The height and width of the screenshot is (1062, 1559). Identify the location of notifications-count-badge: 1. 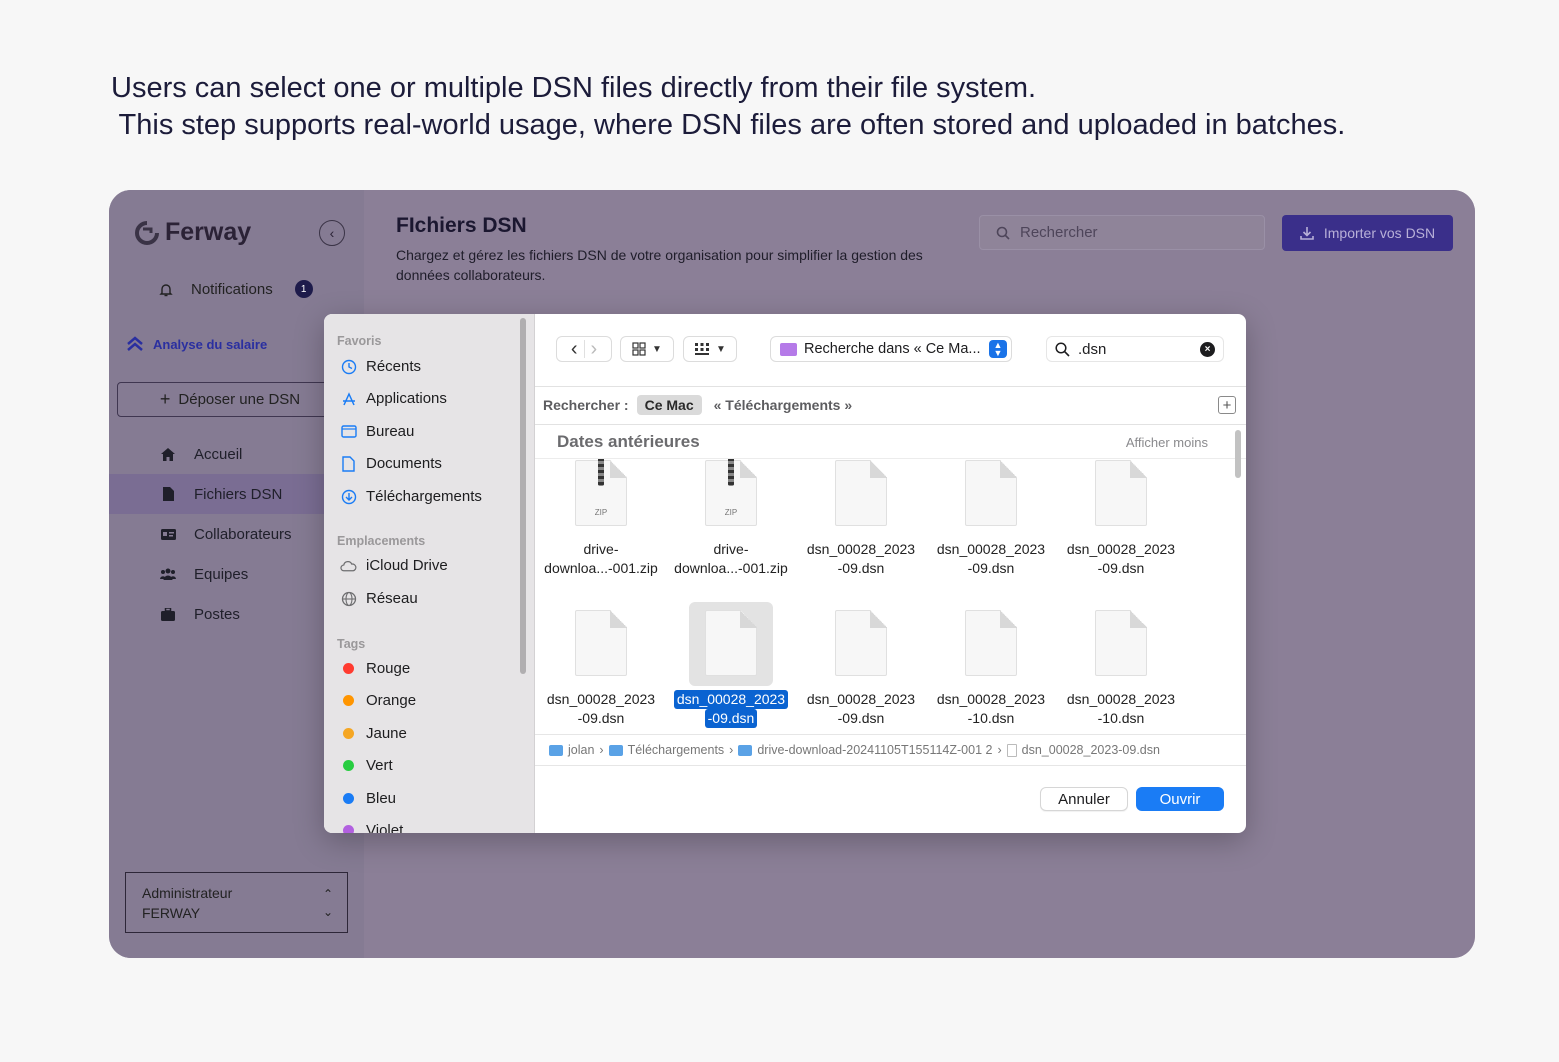
(303, 289).